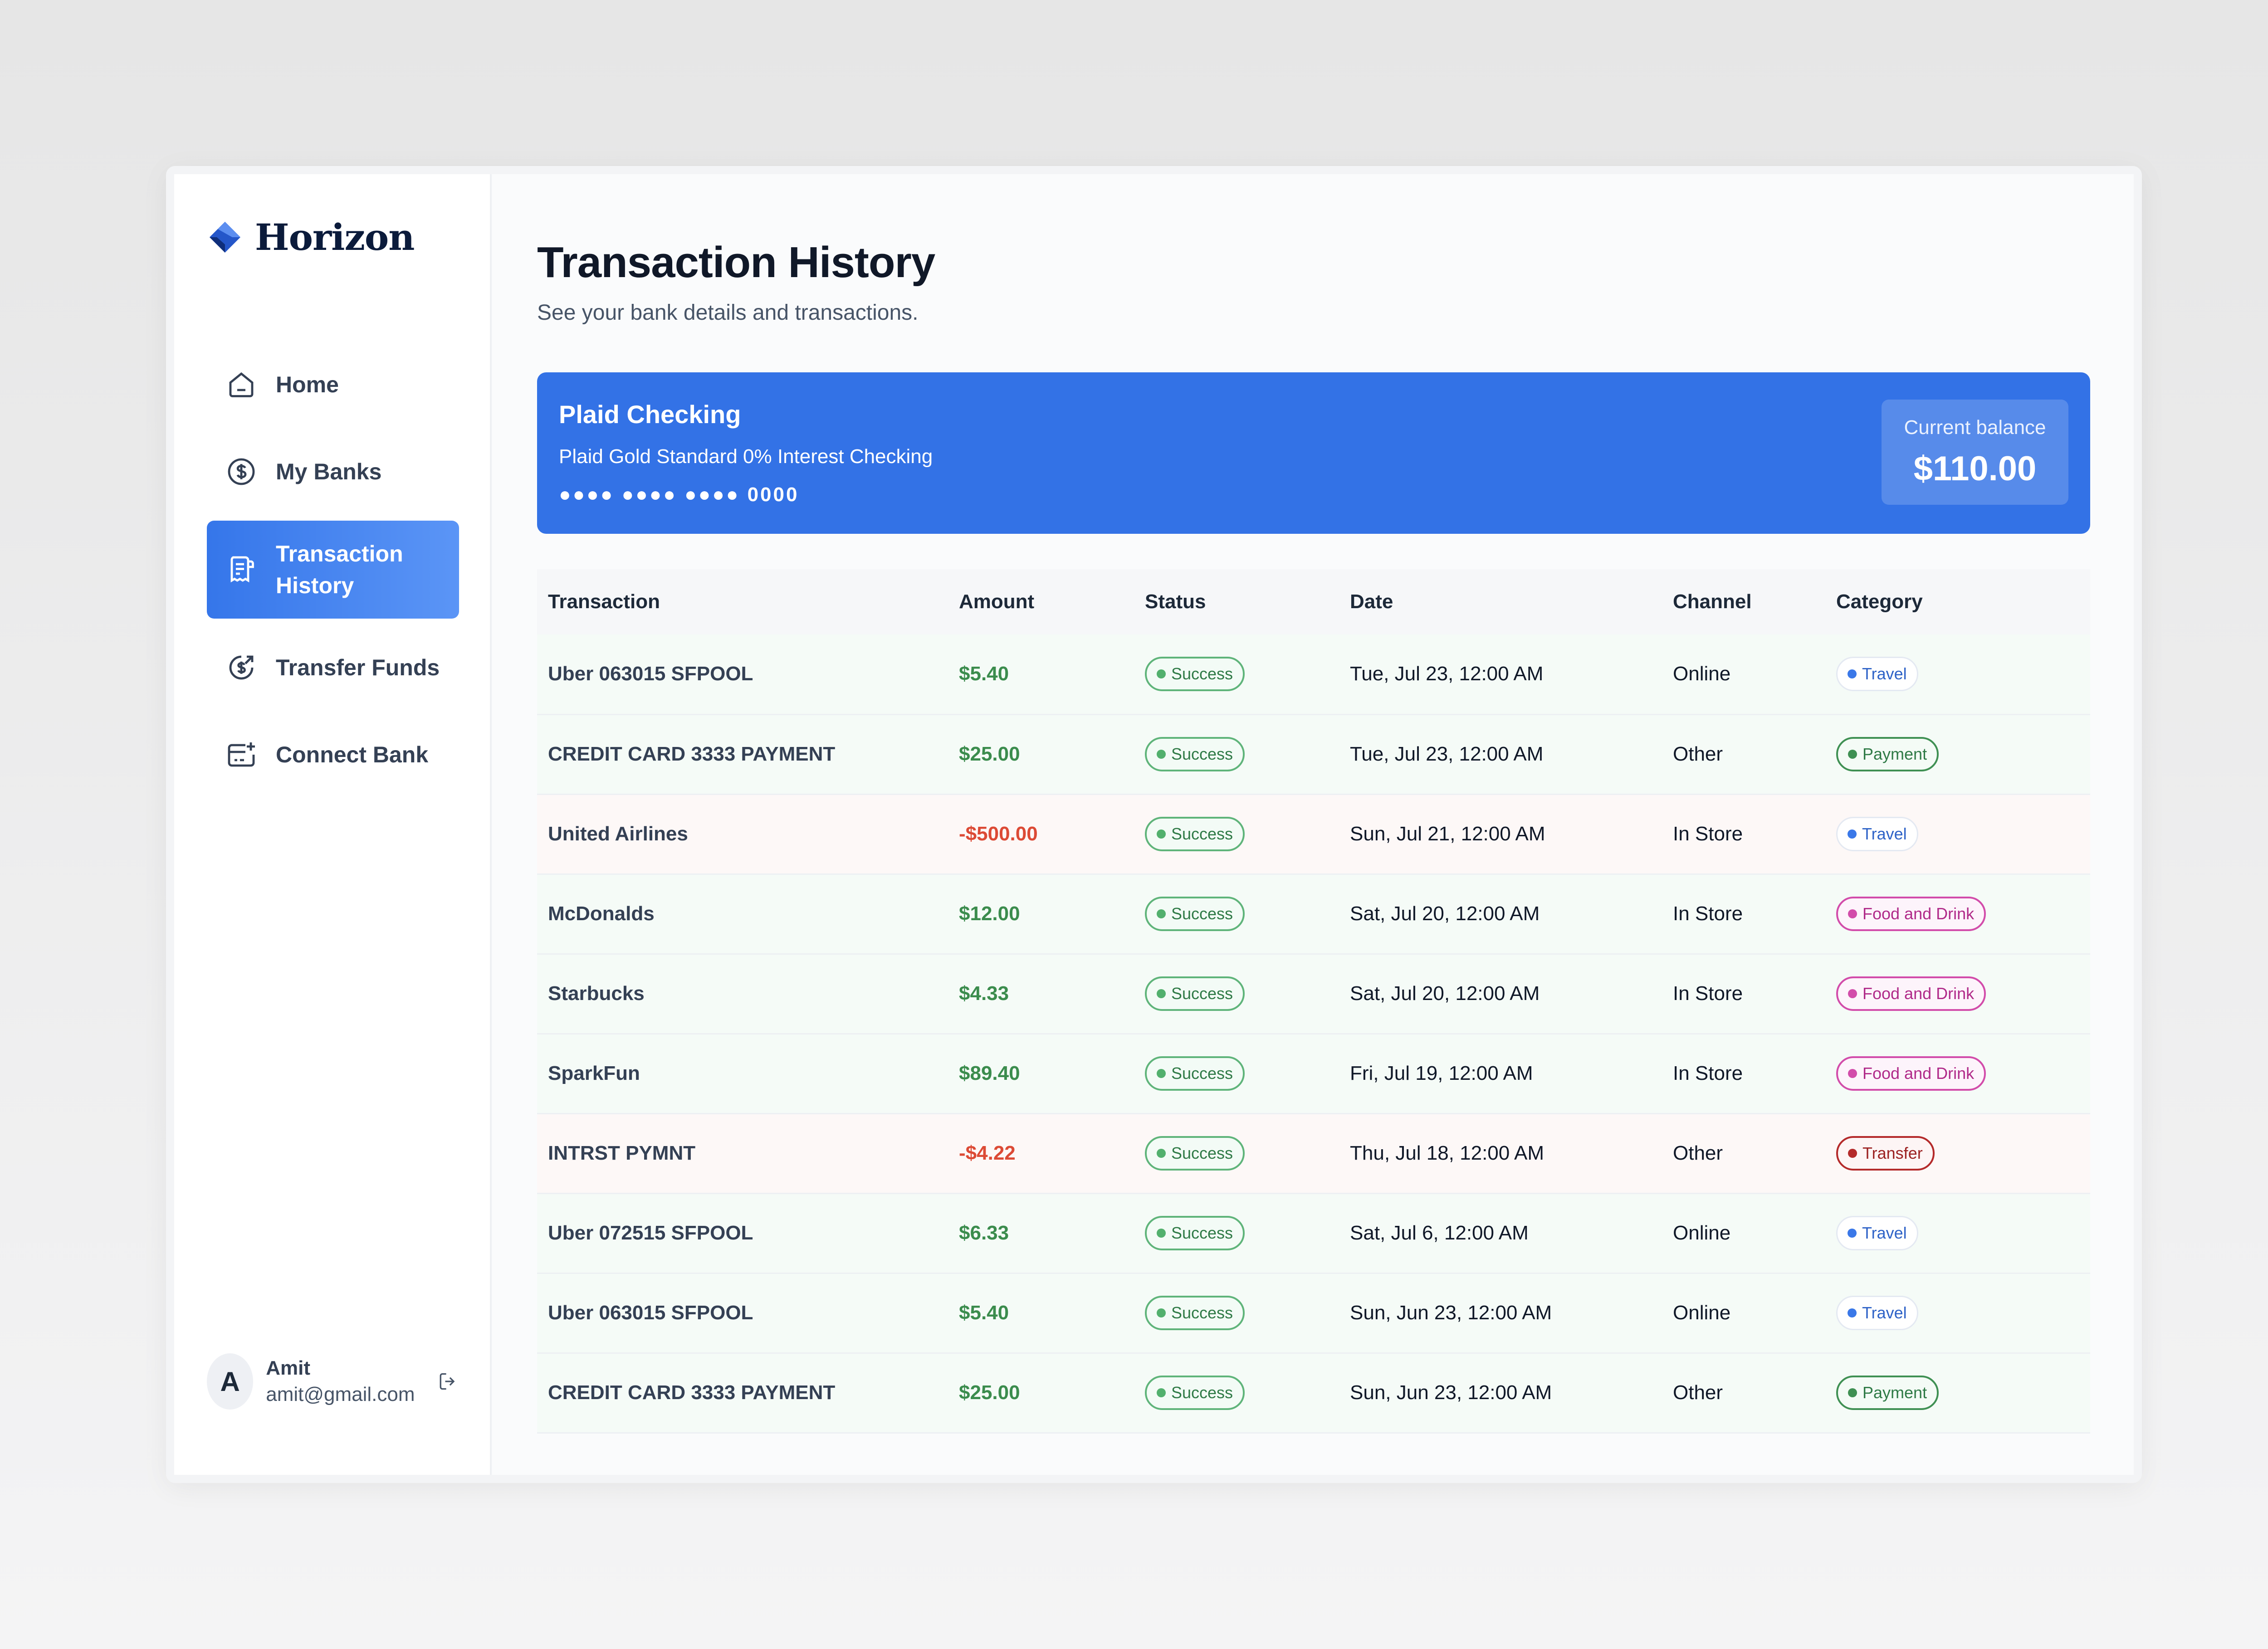 Image resolution: width=2268 pixels, height=1649 pixels. Describe the element at coordinates (1500, 1314) in the screenshot. I see `date-cell: Sun, Jun 23, 12:00 AM` at that location.